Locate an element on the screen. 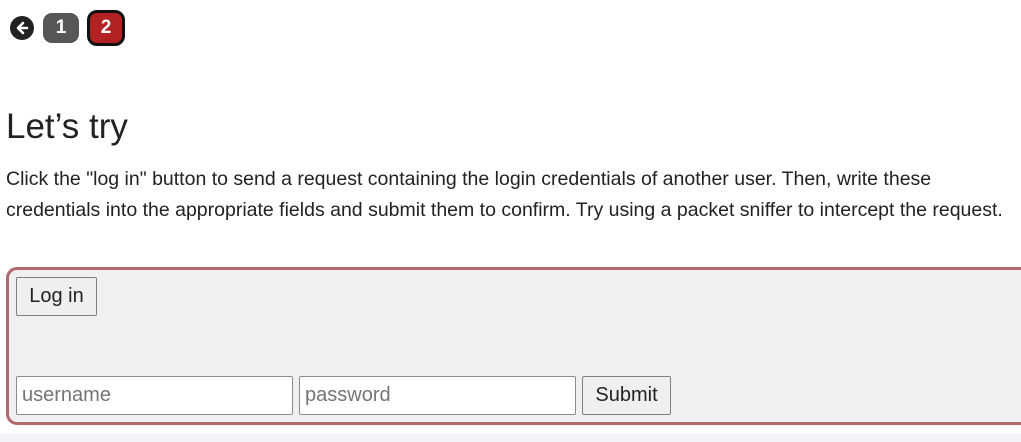  step-1-button: 1 is located at coordinates (61, 28).